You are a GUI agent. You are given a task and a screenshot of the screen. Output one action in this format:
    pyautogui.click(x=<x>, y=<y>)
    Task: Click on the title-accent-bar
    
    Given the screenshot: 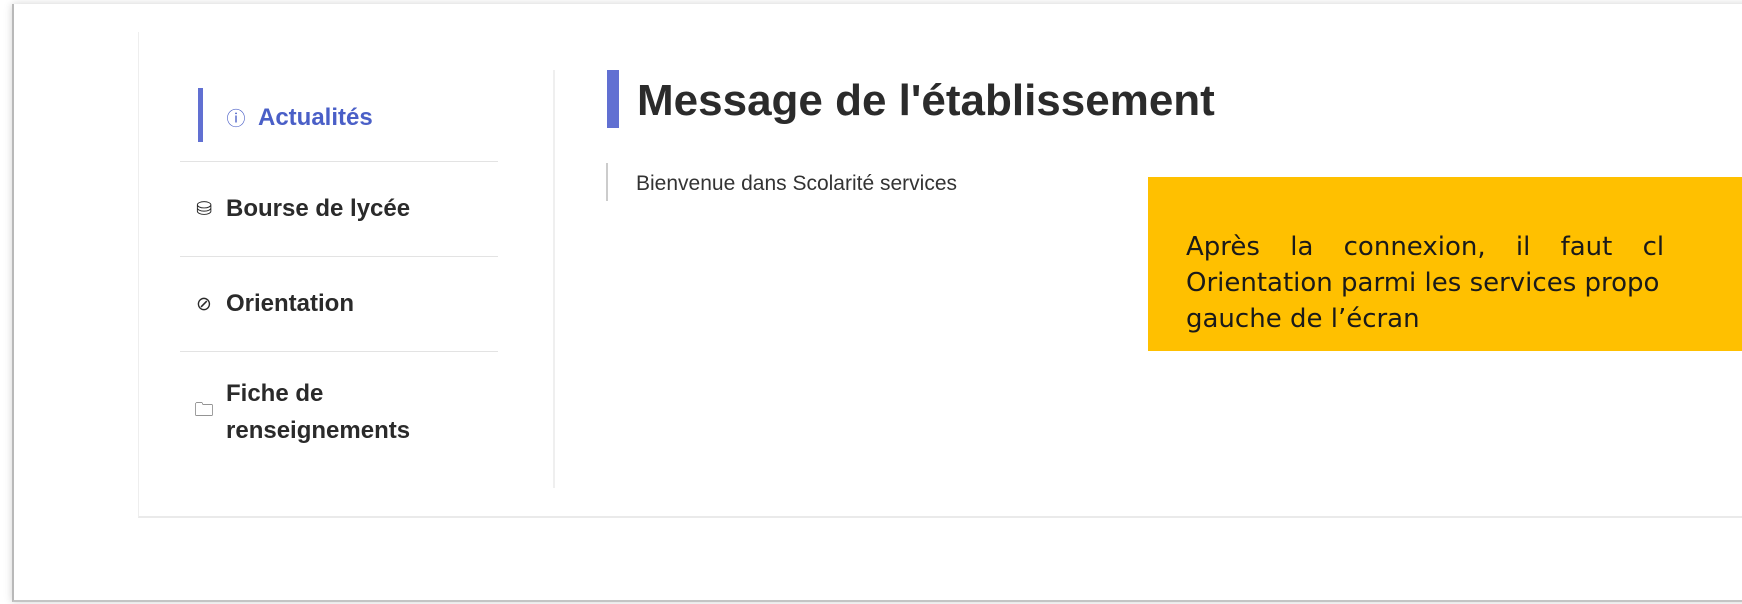 What is the action you would take?
    pyautogui.click(x=613, y=99)
    